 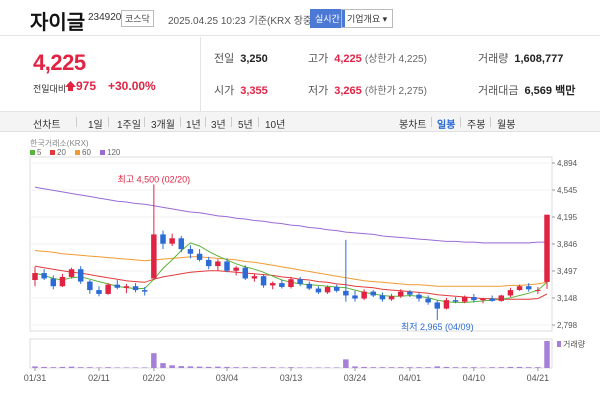 What do you see at coordinates (200, 74) in the screenshot?
I see `divider` at bounding box center [200, 74].